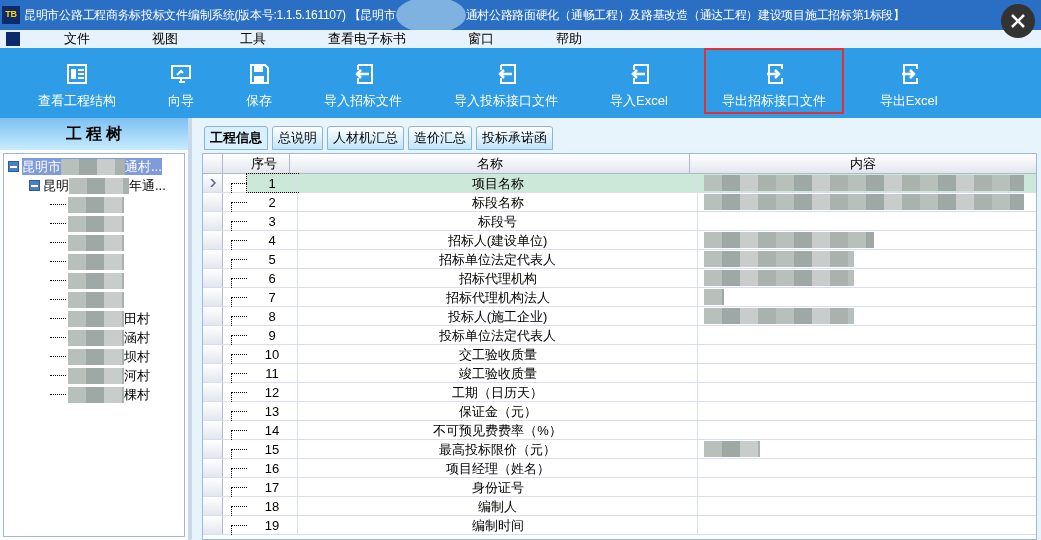 This screenshot has width=1041, height=540. Describe the element at coordinates (272, 316) in the screenshot. I see `table-cell: 8` at that location.